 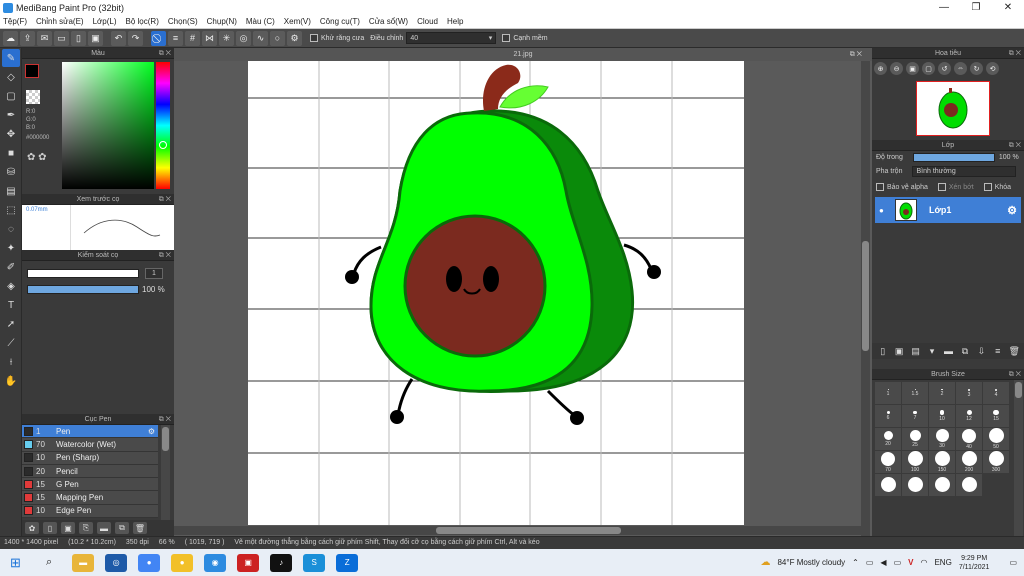 What do you see at coordinates (915, 439) in the screenshot?
I see `brush-size-cell: 25` at bounding box center [915, 439].